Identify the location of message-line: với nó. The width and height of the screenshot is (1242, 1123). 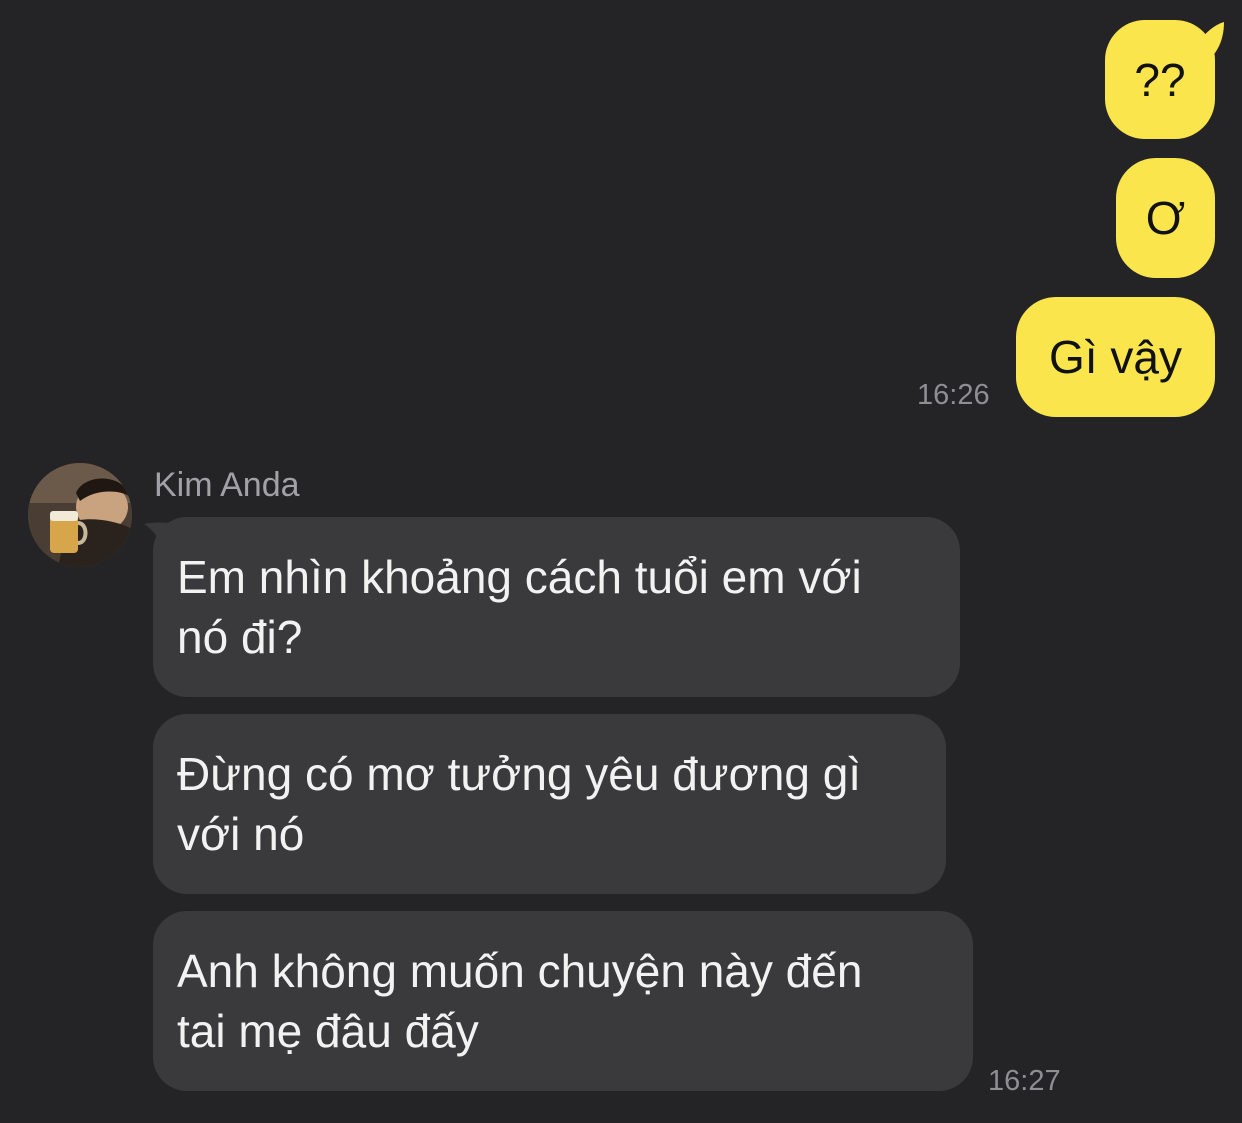
(241, 834).